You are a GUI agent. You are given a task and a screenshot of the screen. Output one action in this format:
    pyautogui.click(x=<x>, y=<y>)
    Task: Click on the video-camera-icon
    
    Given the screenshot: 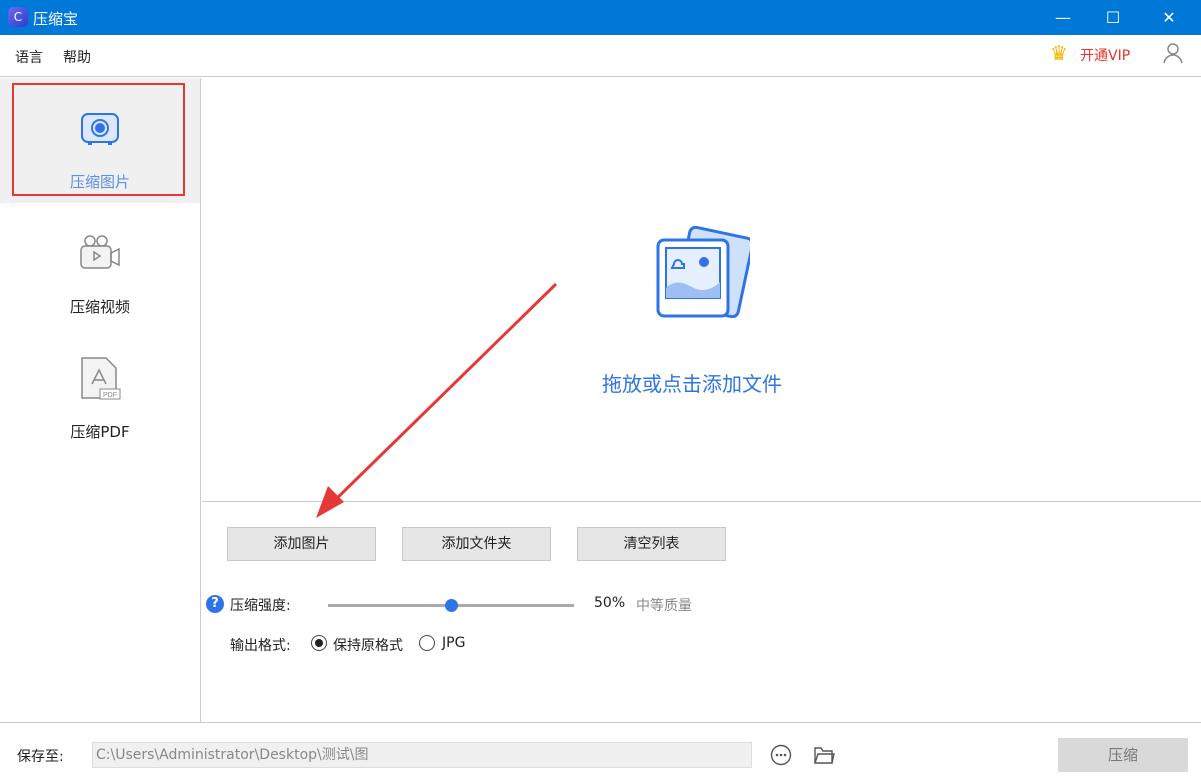 What is the action you would take?
    pyautogui.click(x=100, y=253)
    